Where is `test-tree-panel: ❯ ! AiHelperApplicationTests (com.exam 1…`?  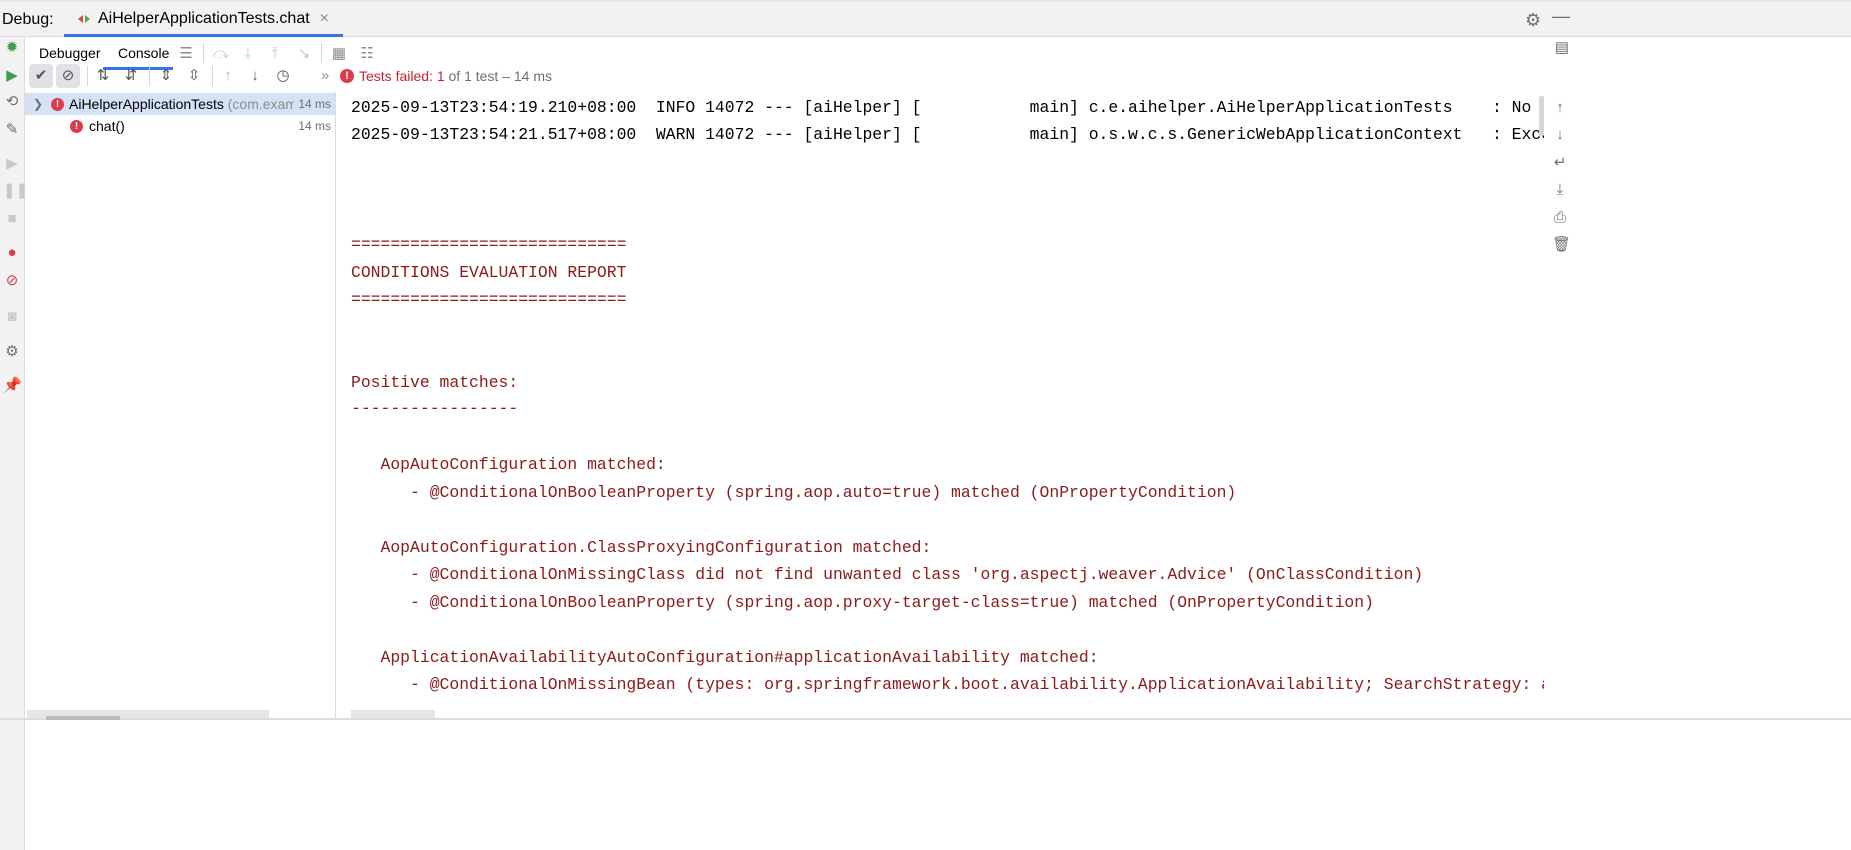 test-tree-panel: ❯ ! AiHelperApplicationTests (com.exam 1… is located at coordinates (180, 405).